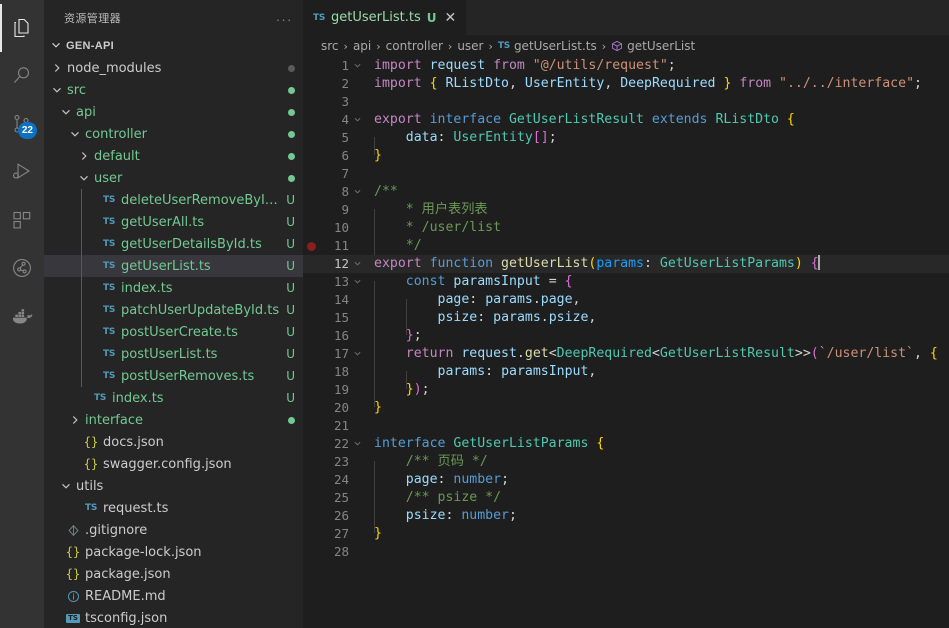  Describe the element at coordinates (173, 46) in the screenshot. I see `tree-root-gen-api: GEN-API` at that location.